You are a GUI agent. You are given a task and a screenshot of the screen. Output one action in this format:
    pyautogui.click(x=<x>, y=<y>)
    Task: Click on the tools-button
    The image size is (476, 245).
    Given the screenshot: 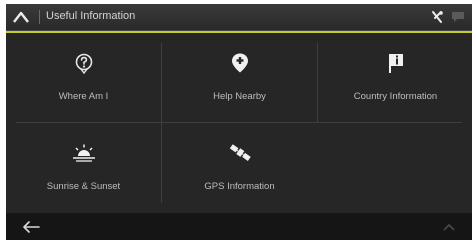 What is the action you would take?
    pyautogui.click(x=437, y=17)
    